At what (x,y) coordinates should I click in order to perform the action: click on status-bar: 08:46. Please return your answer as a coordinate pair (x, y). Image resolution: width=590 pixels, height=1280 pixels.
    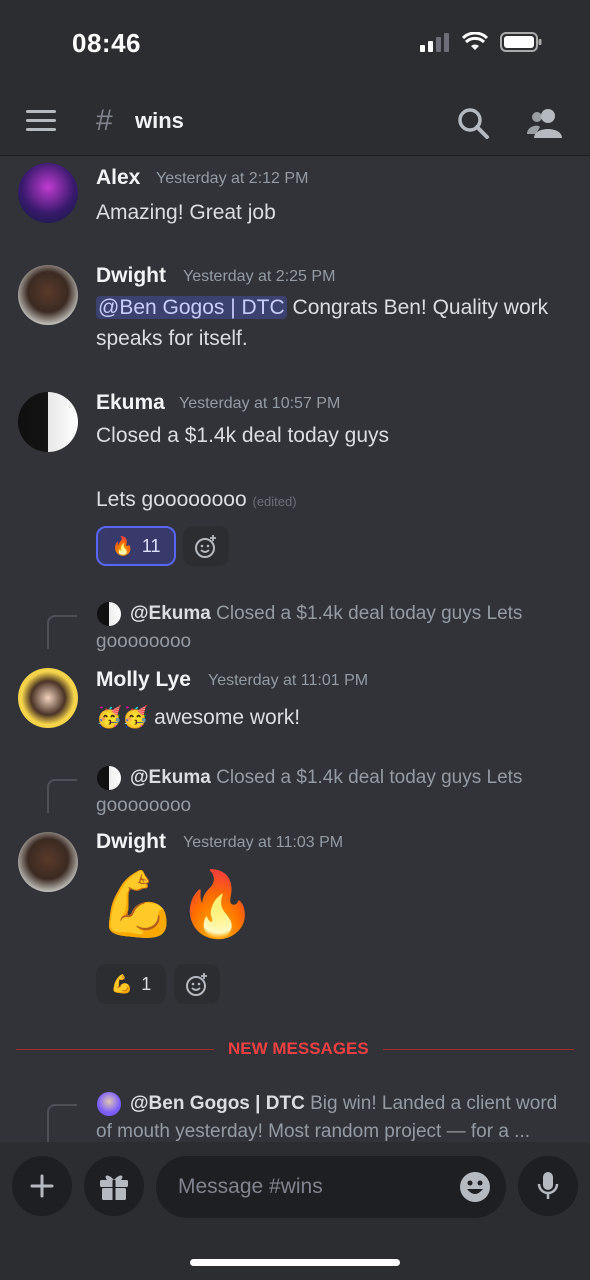
    Looking at the image, I should click on (295, 44).